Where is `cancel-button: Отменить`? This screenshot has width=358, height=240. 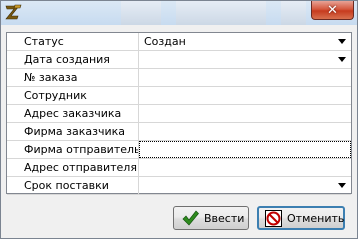 cancel-button: Отменить is located at coordinates (301, 218).